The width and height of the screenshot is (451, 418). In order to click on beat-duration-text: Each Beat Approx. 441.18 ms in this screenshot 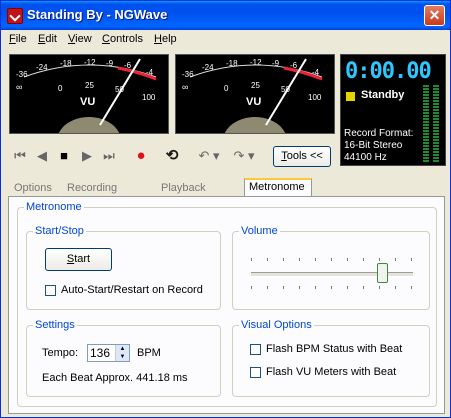, I will do `click(115, 378)`.